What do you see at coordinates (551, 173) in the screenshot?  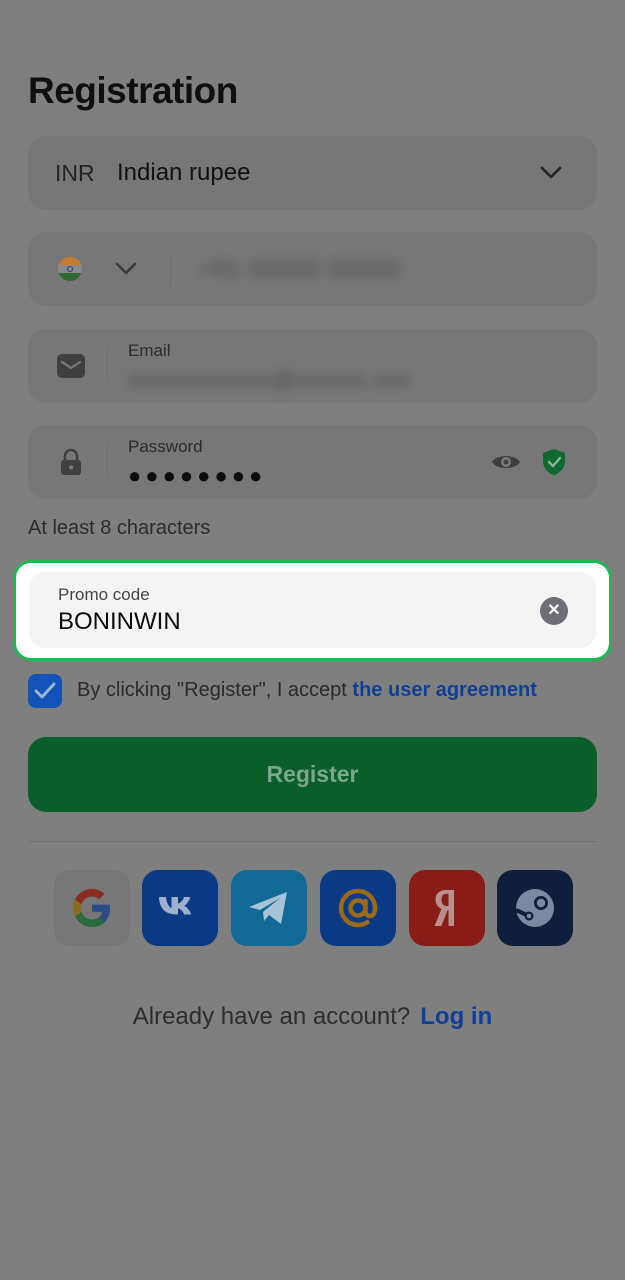 I see `chevron-down-icon` at bounding box center [551, 173].